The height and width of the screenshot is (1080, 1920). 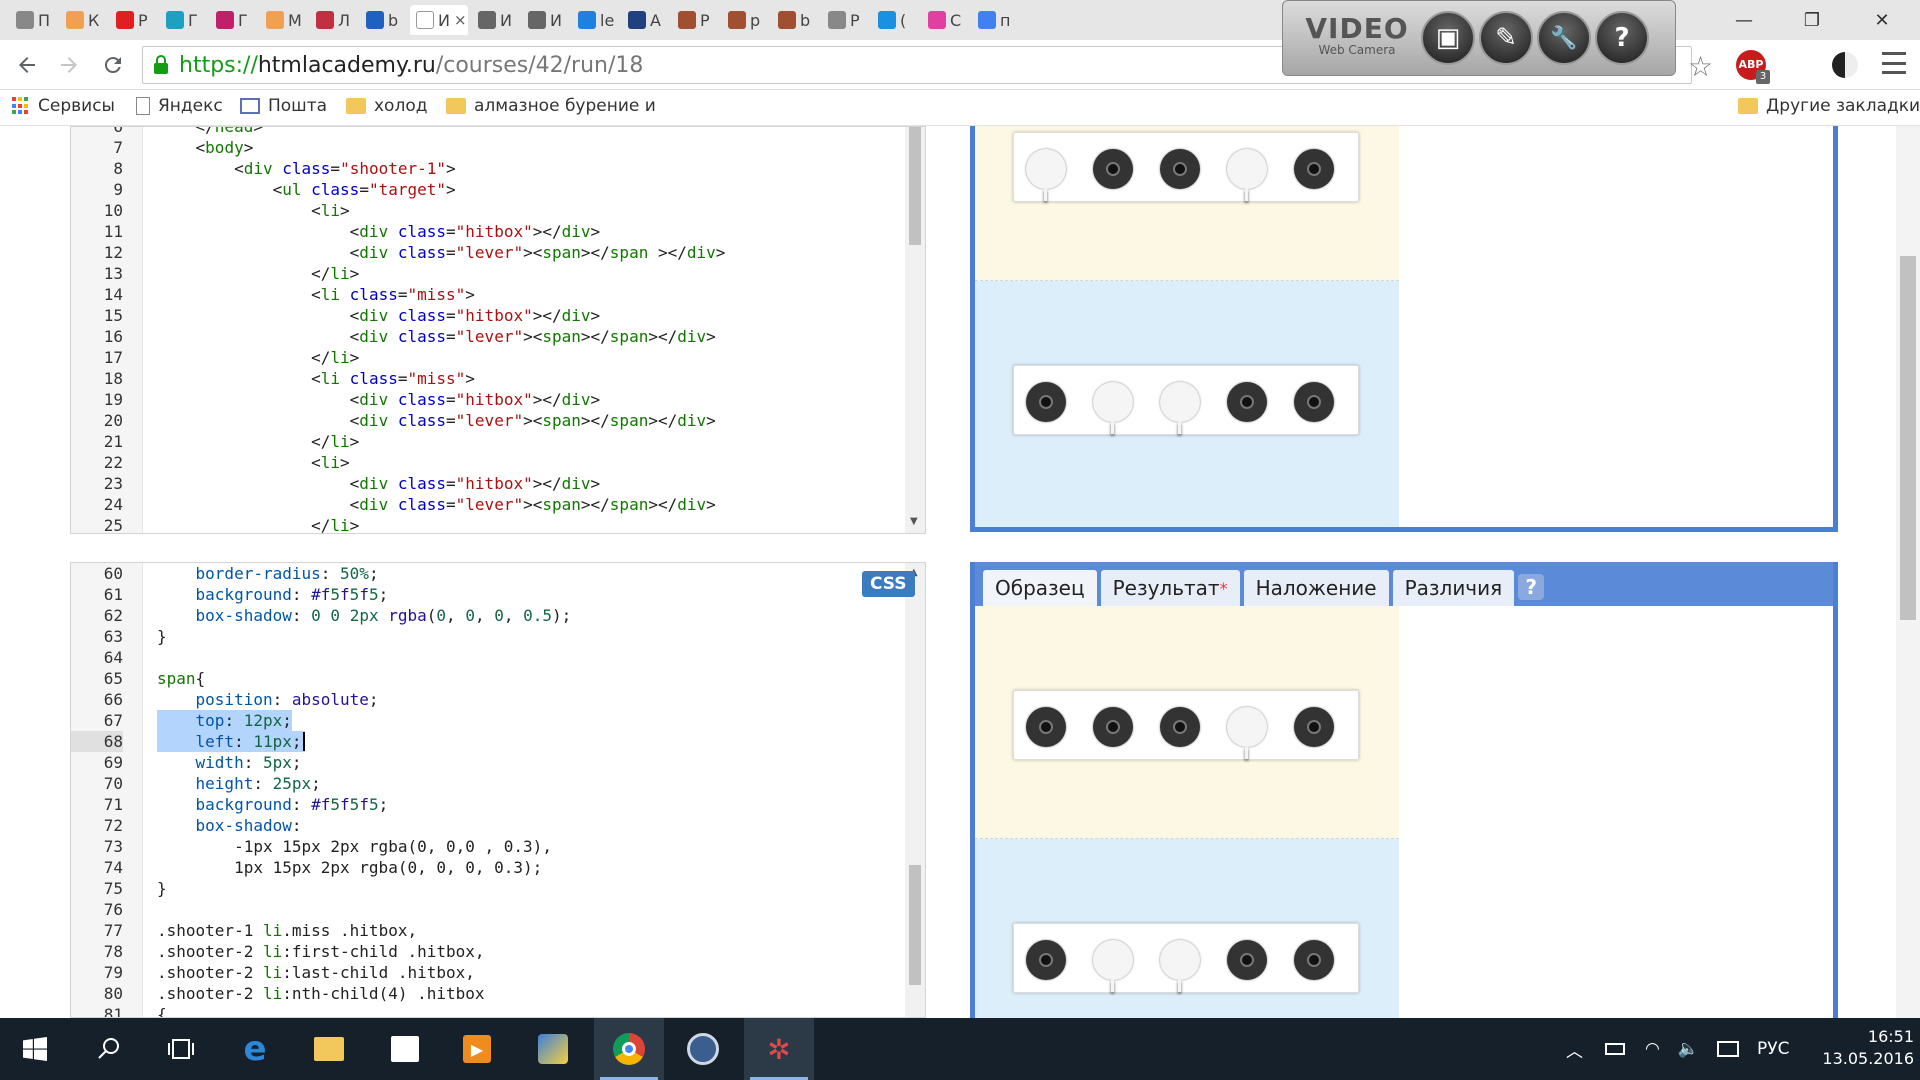 I want to click on webcam-photo-button: ▣, so click(x=1448, y=38).